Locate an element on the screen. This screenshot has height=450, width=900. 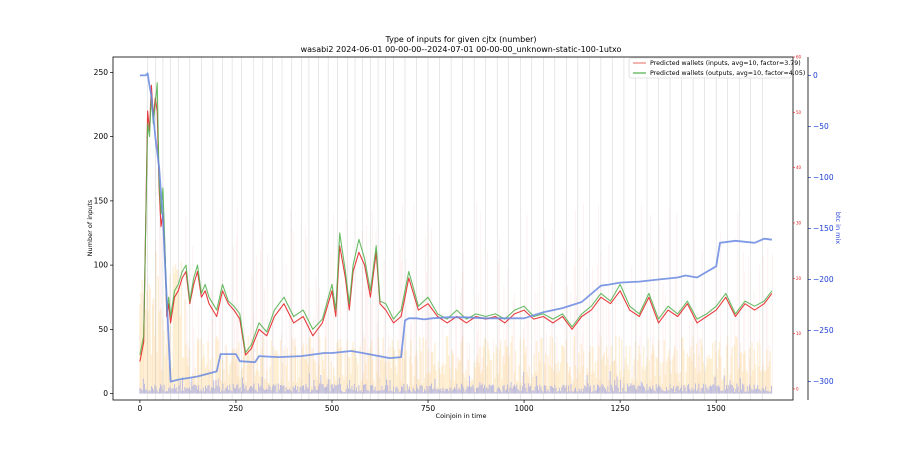
y2-tick-label: −200 is located at coordinates (823, 279).